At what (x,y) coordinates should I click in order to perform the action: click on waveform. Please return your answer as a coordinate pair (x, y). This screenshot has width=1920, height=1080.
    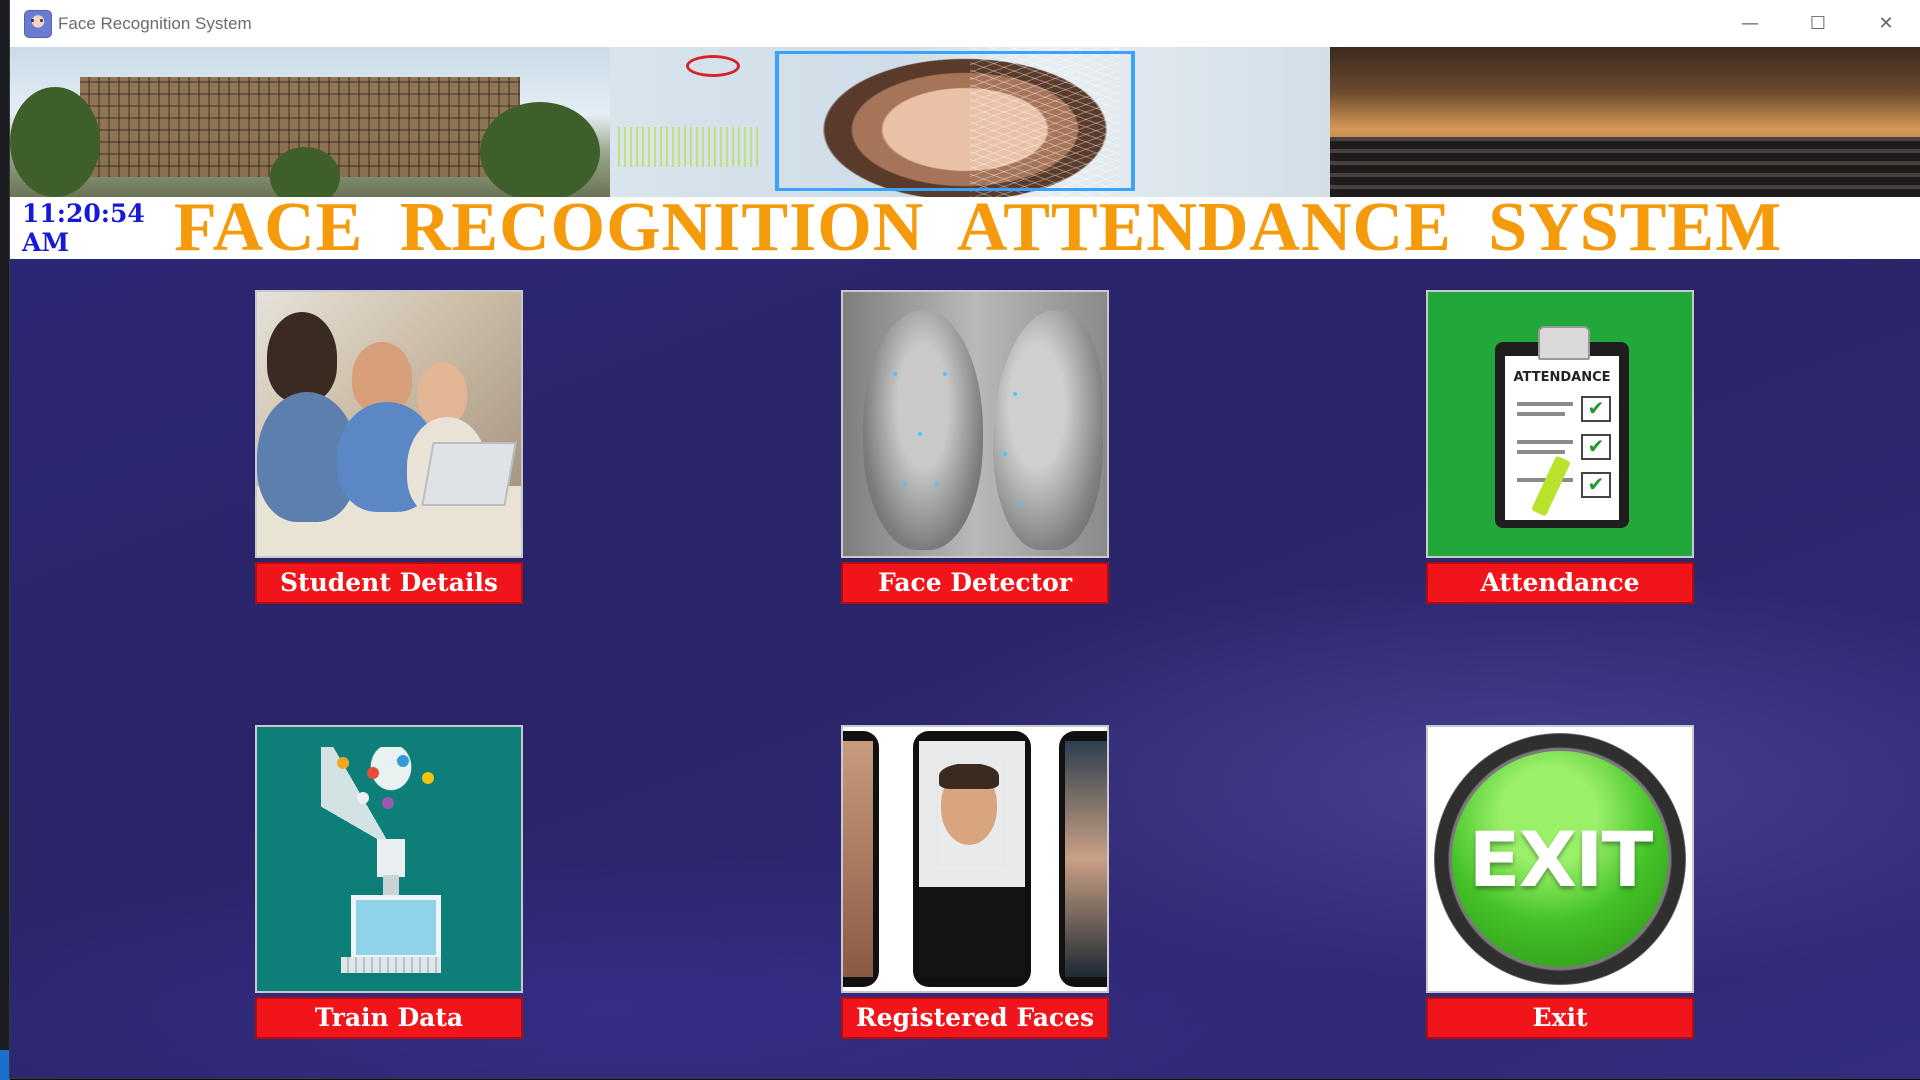
    Looking at the image, I should click on (688, 147).